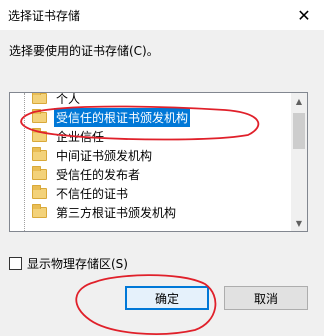 This screenshot has height=336, width=324. I want to click on show-physical-stores-option: 显示物理存储区(S), so click(68, 263).